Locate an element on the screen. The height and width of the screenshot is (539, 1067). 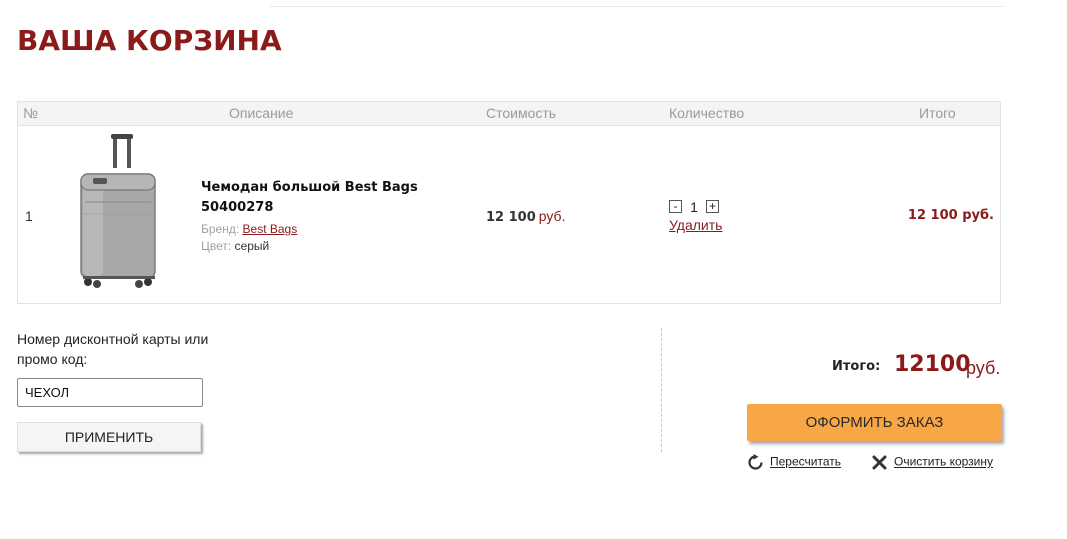
header-description: Описание is located at coordinates (261, 113).